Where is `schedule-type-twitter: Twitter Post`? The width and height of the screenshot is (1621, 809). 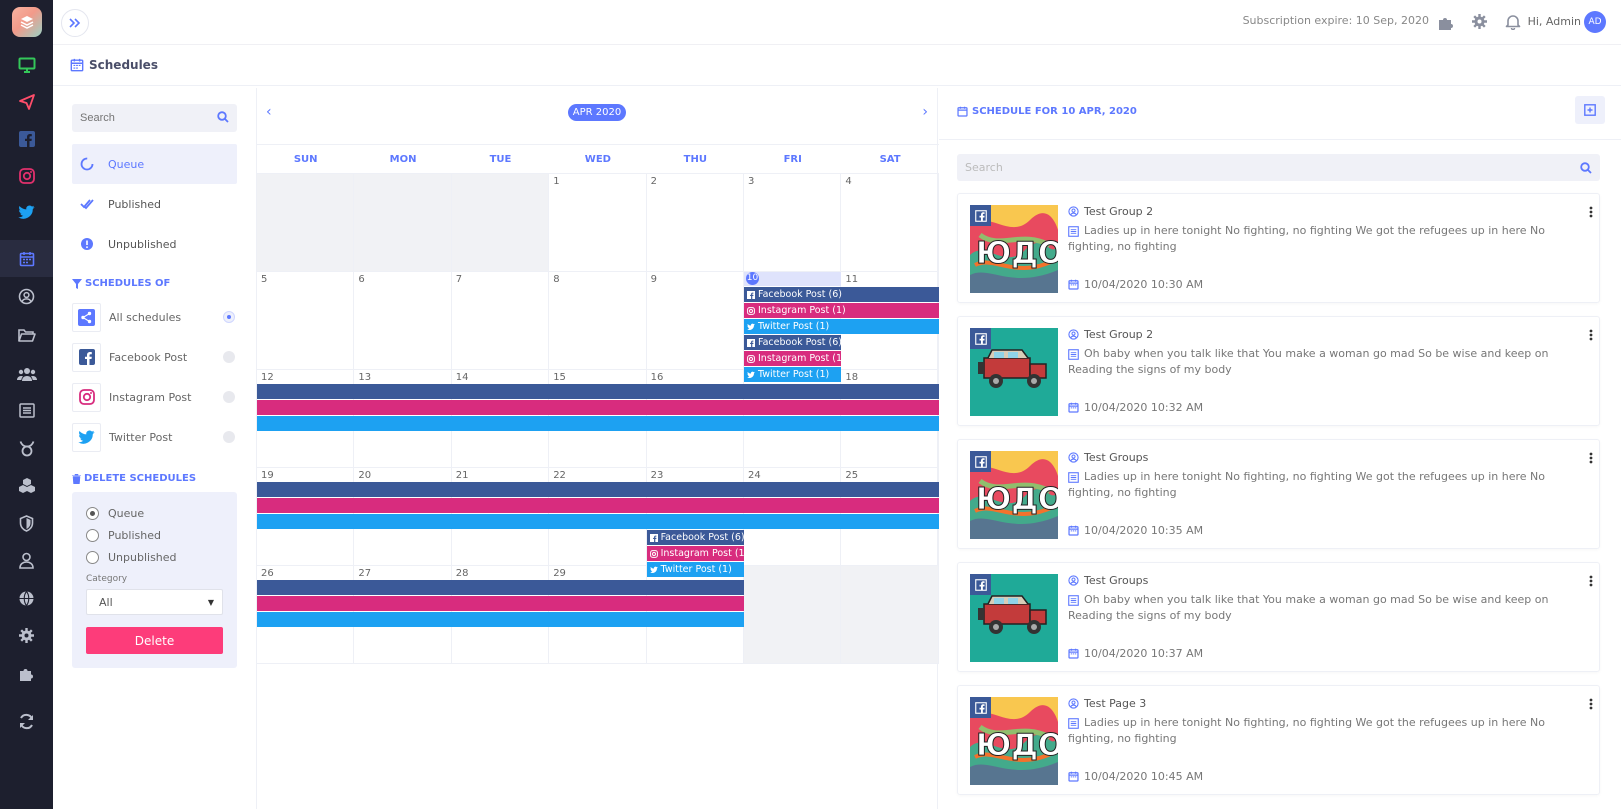
schedule-type-twitter: Twitter Post is located at coordinates (154, 437).